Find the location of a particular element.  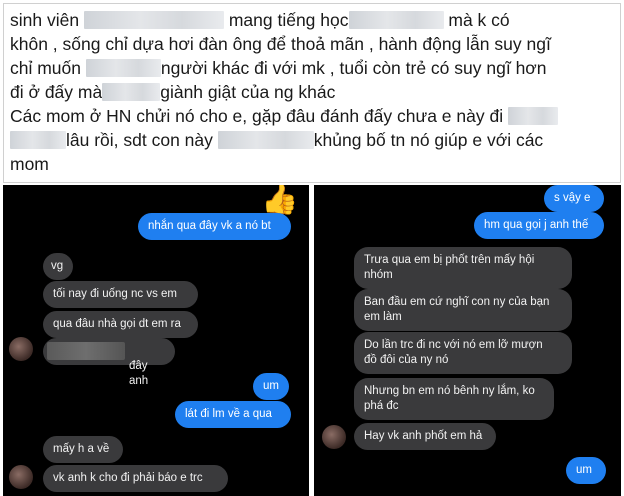

caption-line: sinh viên mang tiếng học mà k có is located at coordinates (260, 20).